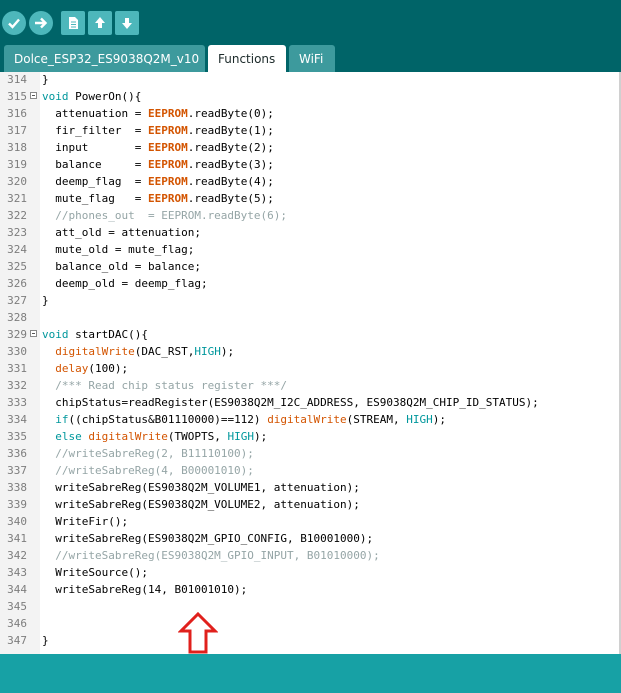 The image size is (621, 693). I want to click on line-number: 319, so click(17, 164).